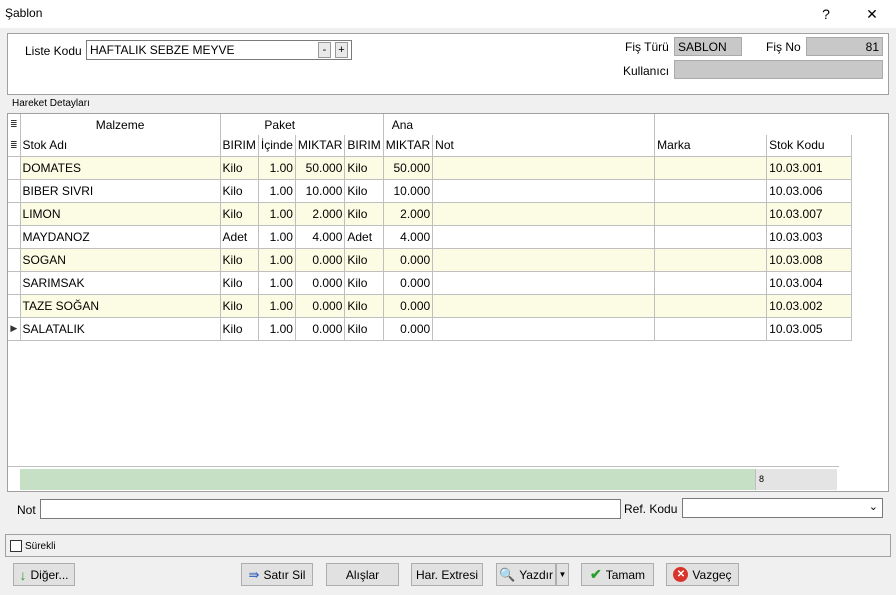 The image size is (896, 595). What do you see at coordinates (809, 168) in the screenshot?
I see `cell-stok-kodu: 10.03.001` at bounding box center [809, 168].